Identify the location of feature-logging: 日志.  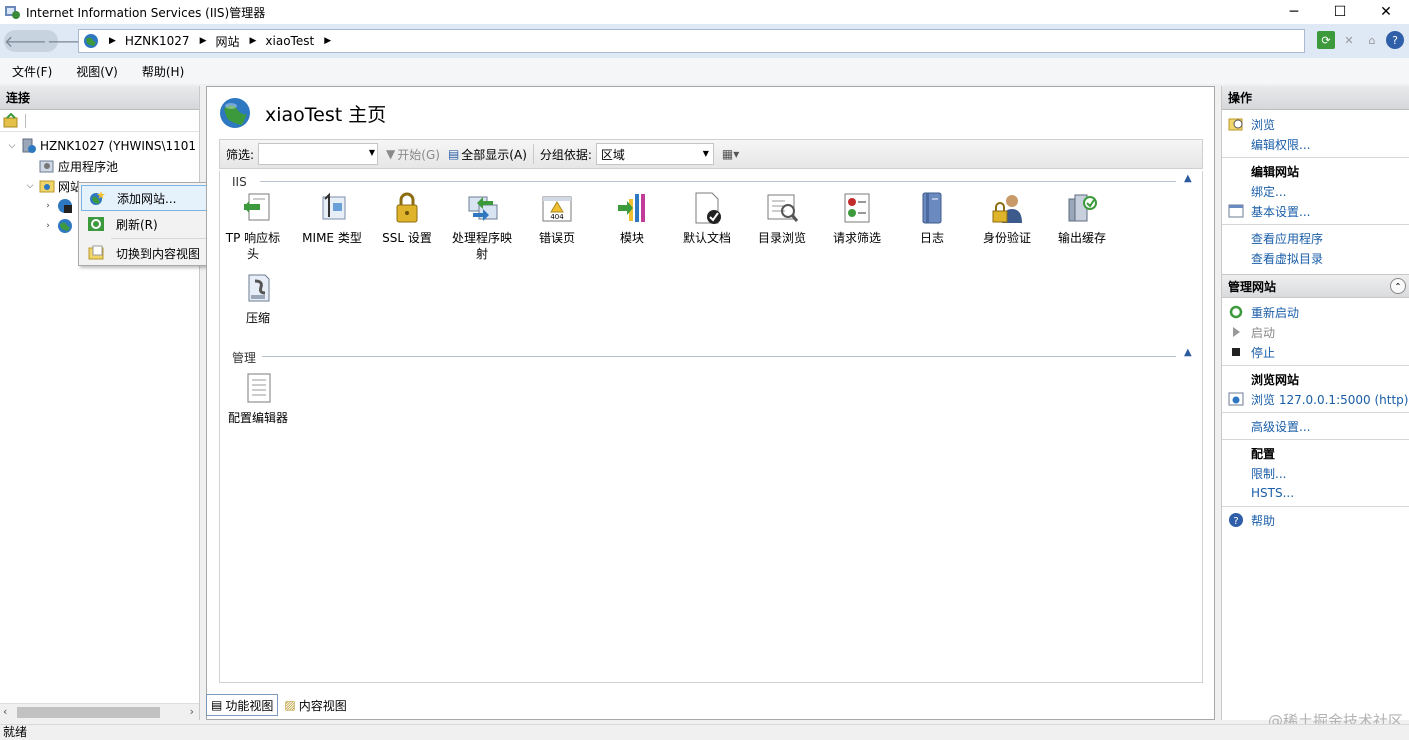
(932, 218).